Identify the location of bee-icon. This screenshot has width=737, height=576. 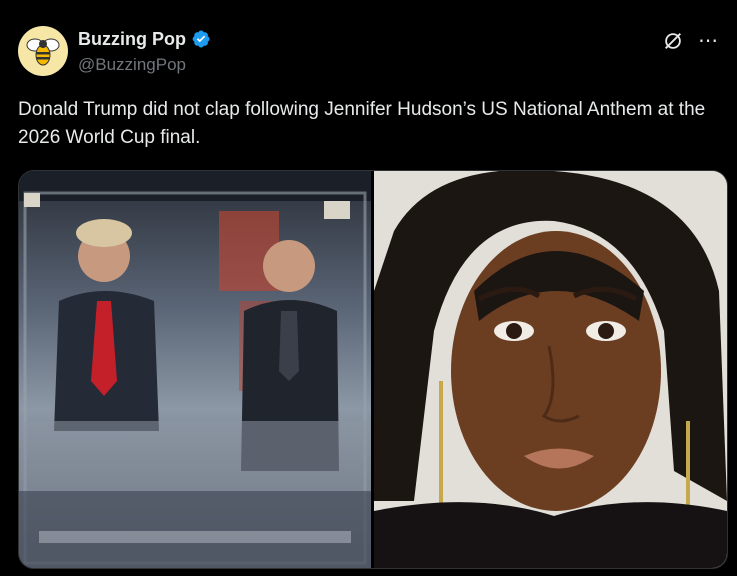
(43, 52).